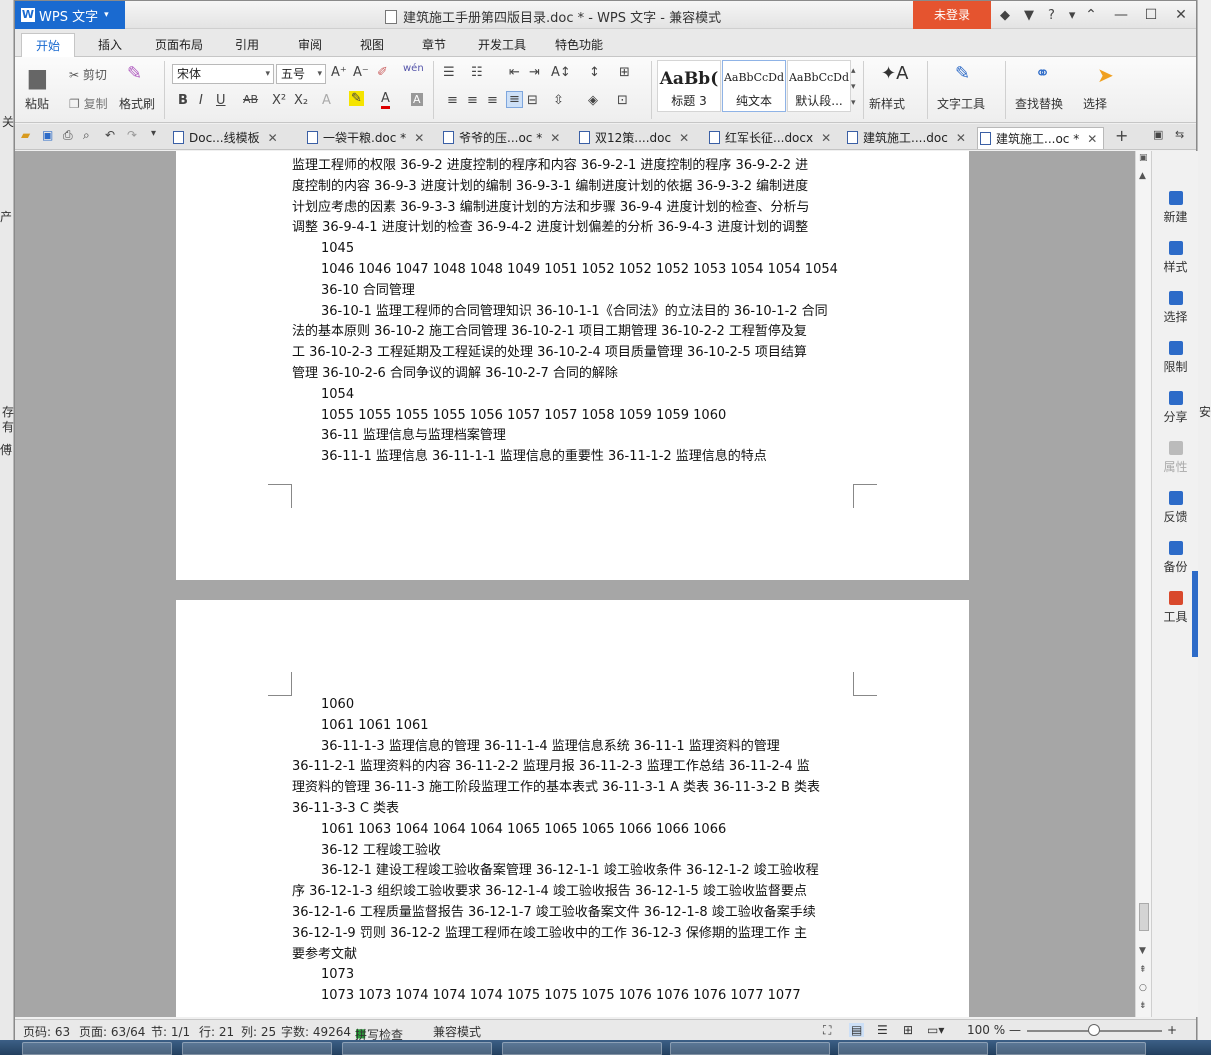 Image resolution: width=1211 pixels, height=1055 pixels. Describe the element at coordinates (602, 705) in the screenshot. I see `document-text-line: 1060` at that location.